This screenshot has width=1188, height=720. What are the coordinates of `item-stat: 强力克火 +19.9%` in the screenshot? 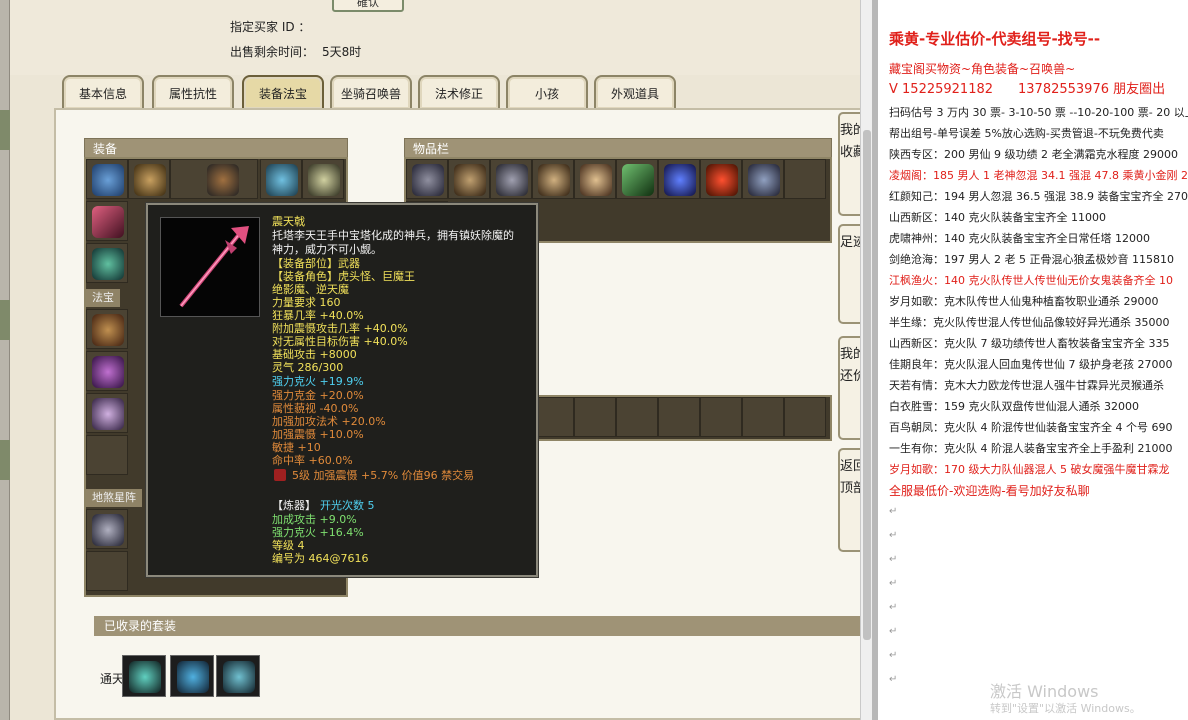 It's located at (318, 381).